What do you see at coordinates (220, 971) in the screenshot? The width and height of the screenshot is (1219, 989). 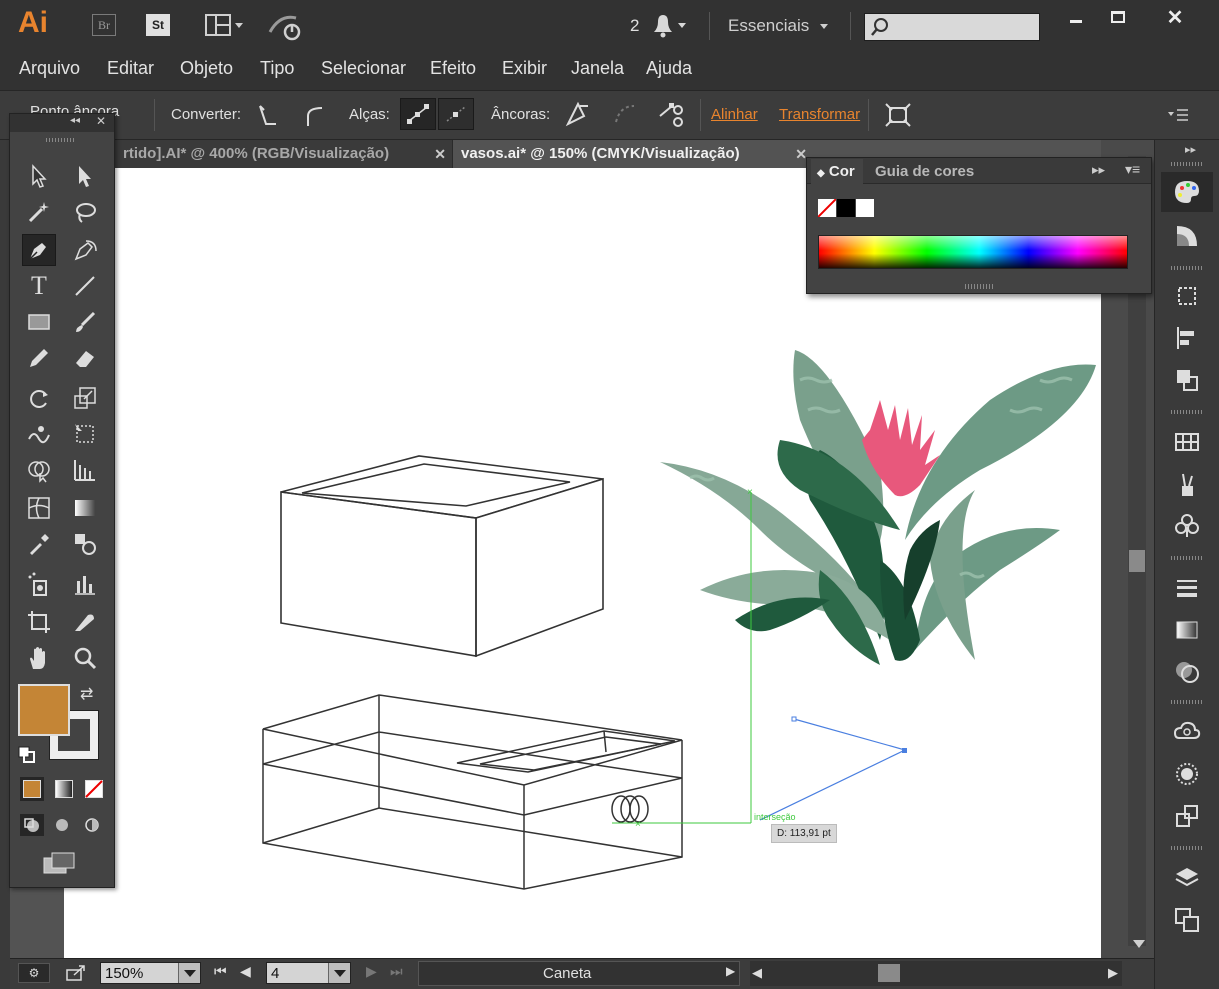 I see `first-artboard-icon: ⏮` at bounding box center [220, 971].